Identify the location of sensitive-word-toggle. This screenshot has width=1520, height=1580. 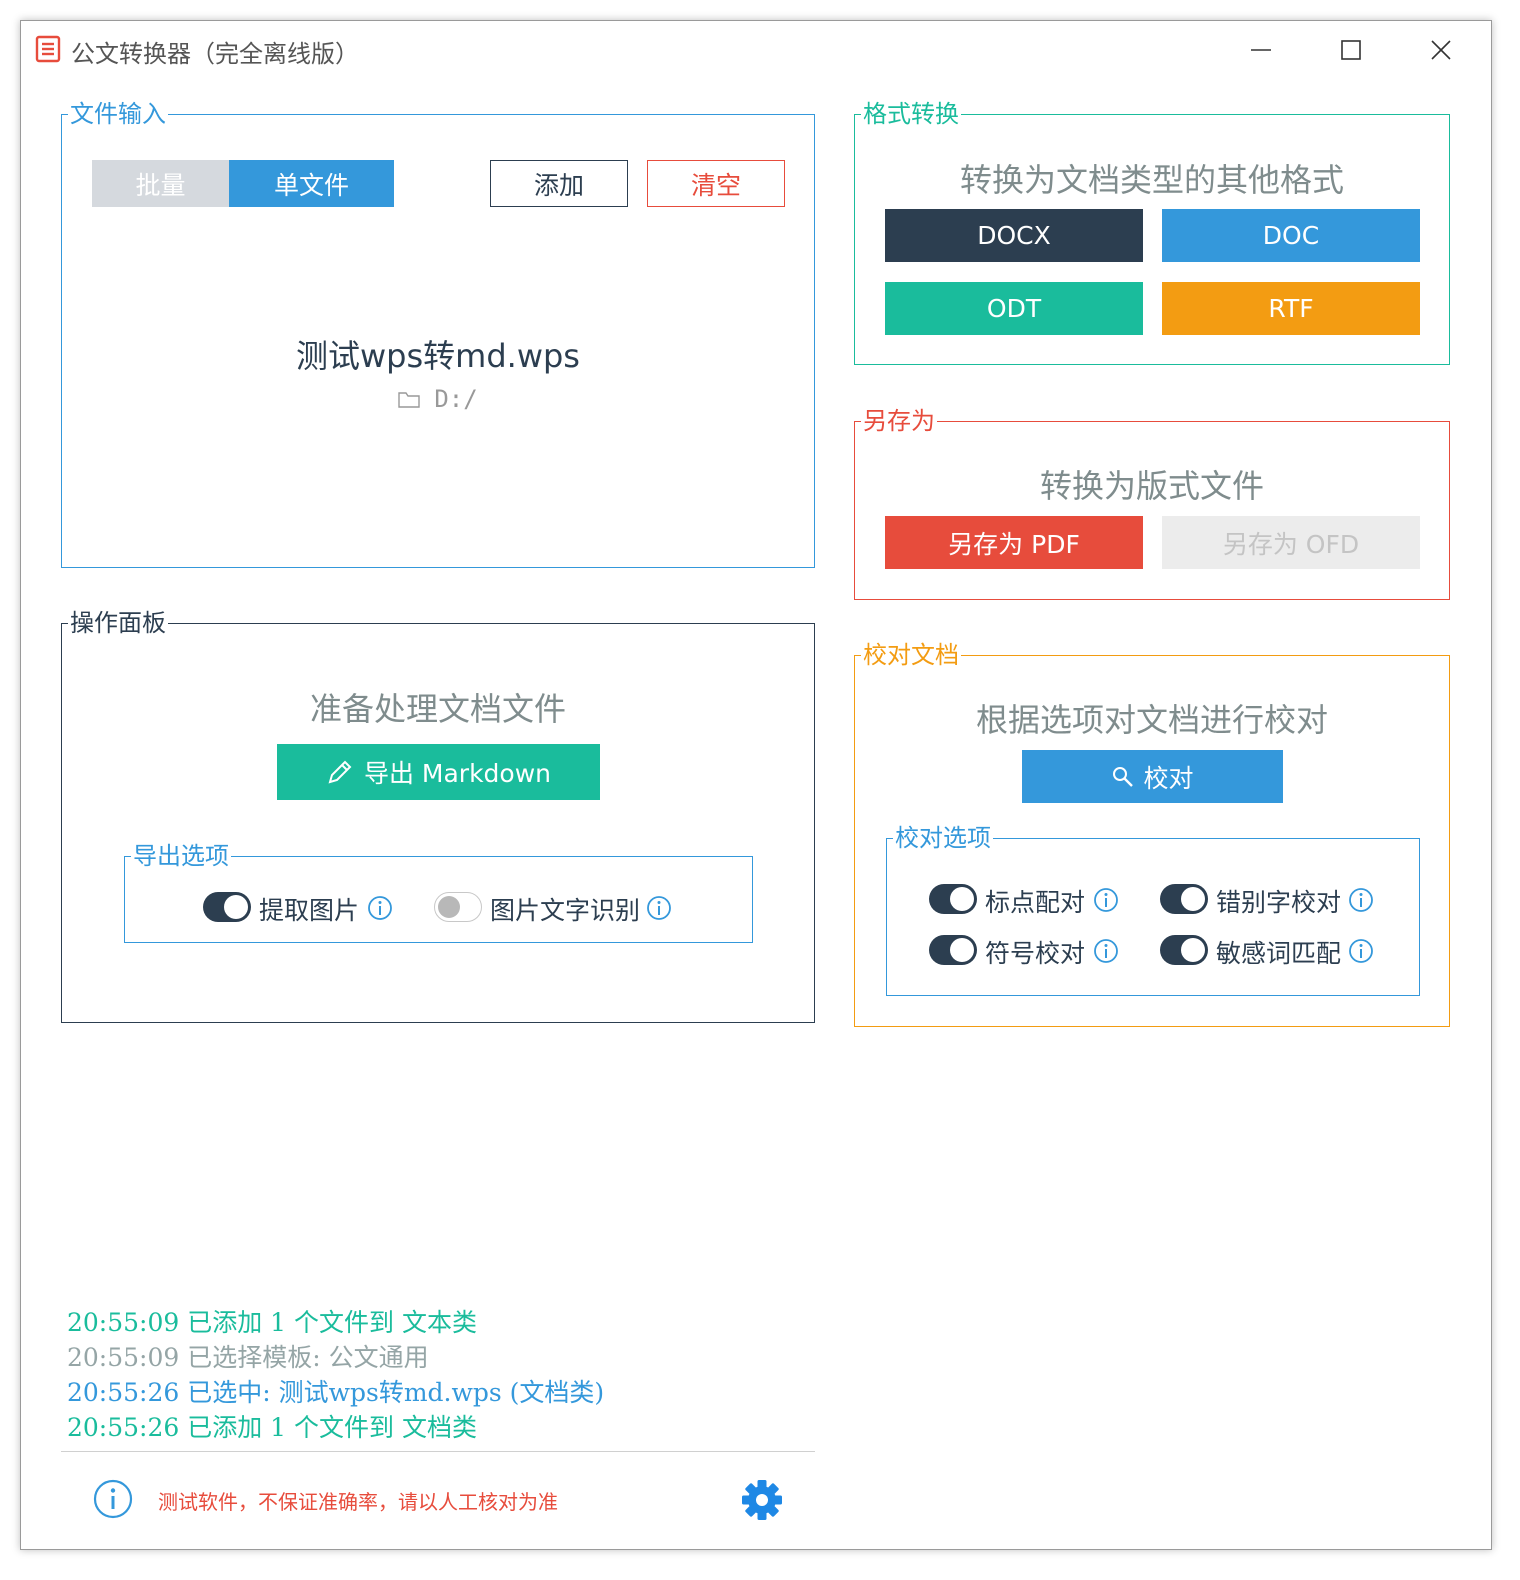
(1184, 950).